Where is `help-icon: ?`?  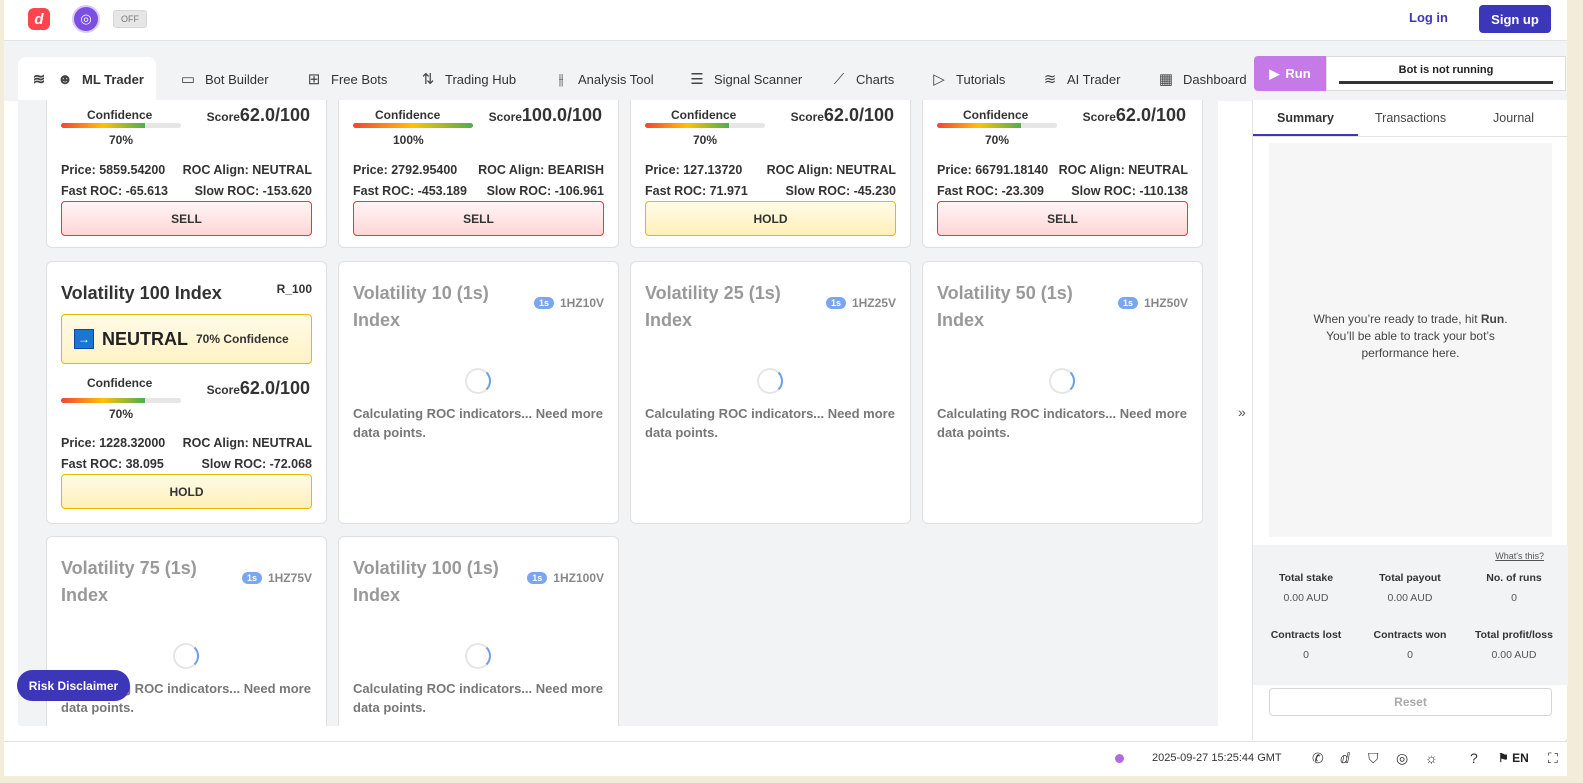
help-icon: ? is located at coordinates (1474, 758).